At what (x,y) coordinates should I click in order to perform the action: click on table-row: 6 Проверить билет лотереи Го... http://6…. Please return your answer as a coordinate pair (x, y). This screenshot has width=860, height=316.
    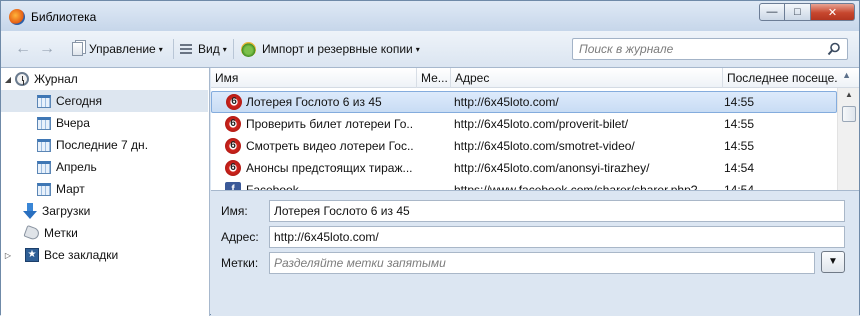
    Looking at the image, I should click on (524, 124).